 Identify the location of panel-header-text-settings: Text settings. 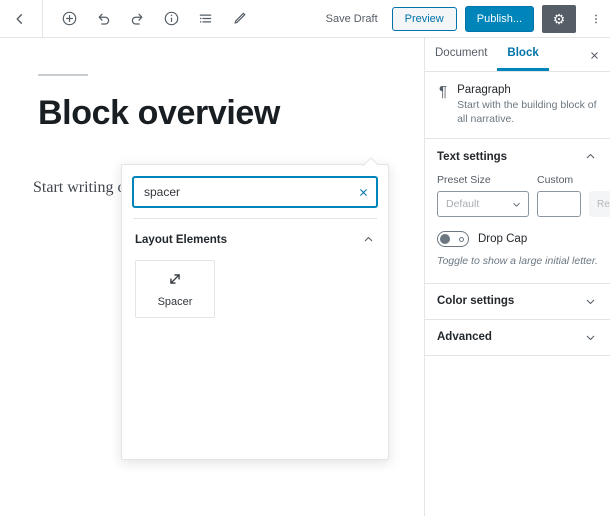
(517, 156).